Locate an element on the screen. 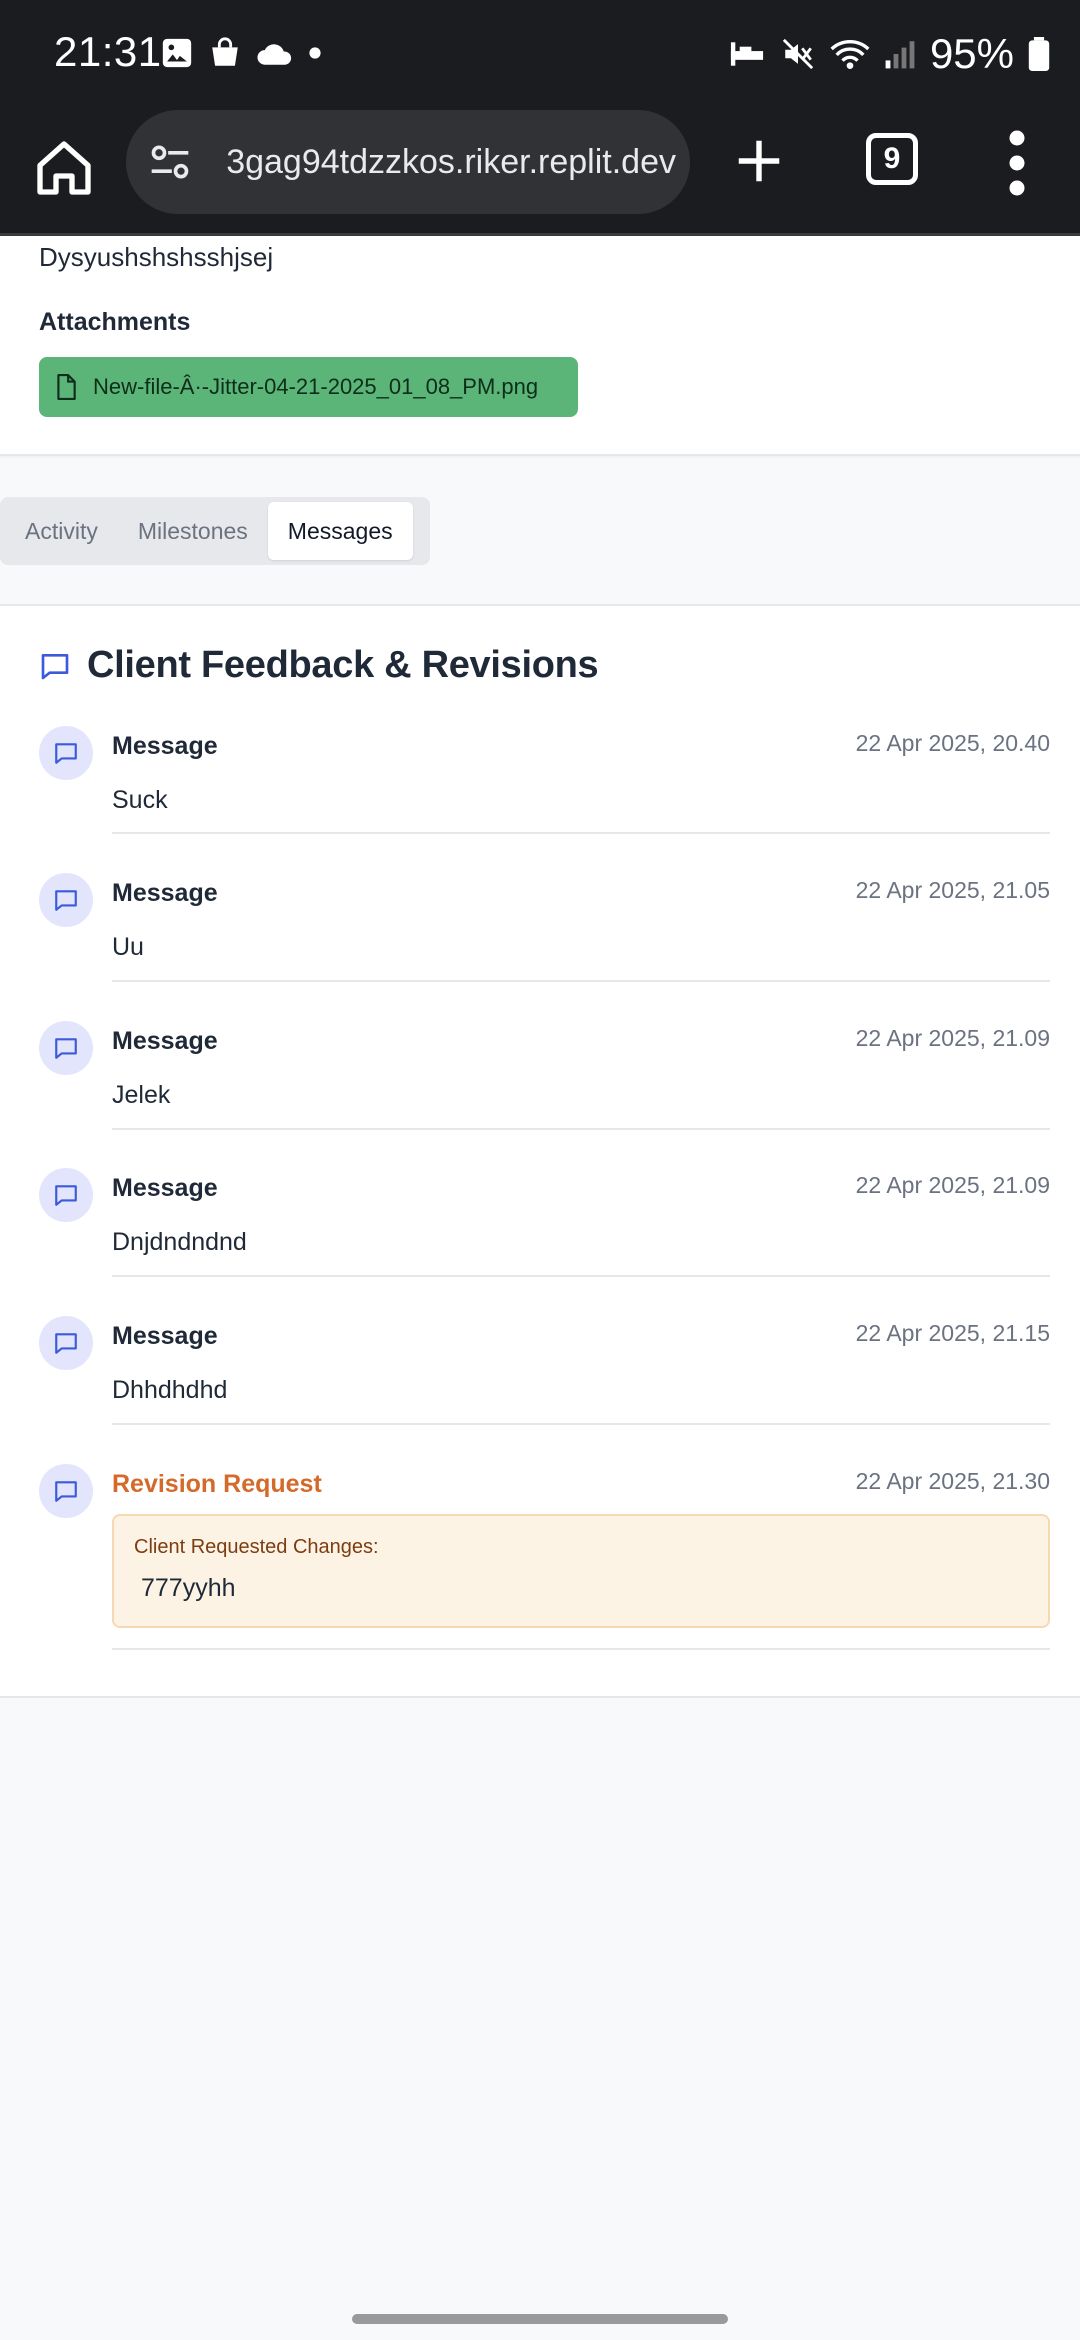 This screenshot has height=2340, width=1080. detail-tabs: Activity Milestones Messages is located at coordinates (215, 531).